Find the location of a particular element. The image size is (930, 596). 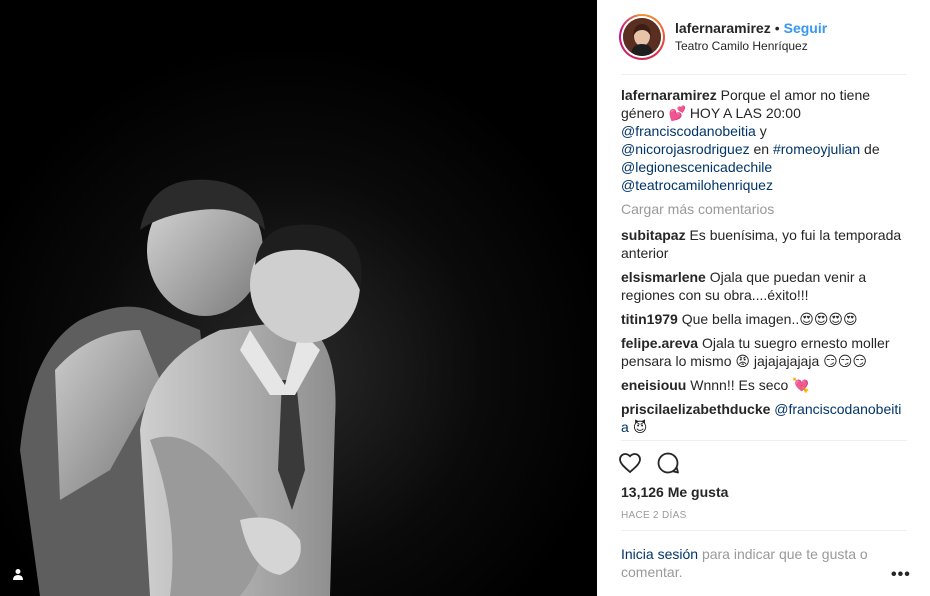

comment: titin1979 Que bella imagen..😍😍😍😍 is located at coordinates (765, 319).